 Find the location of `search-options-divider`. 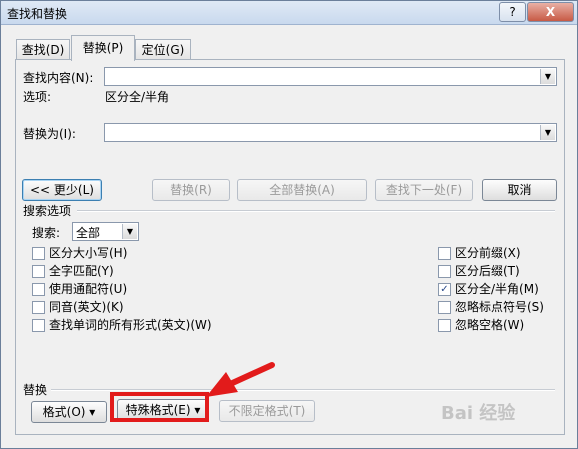

search-options-divider is located at coordinates (316, 211).